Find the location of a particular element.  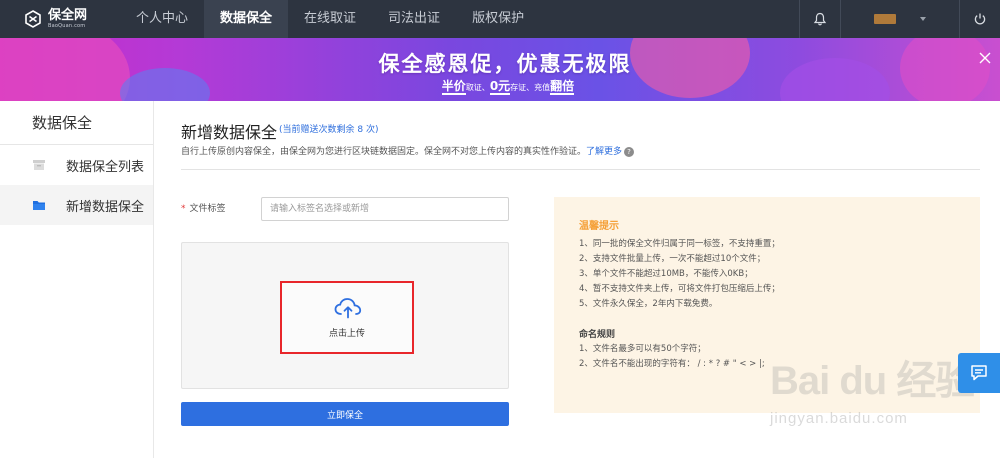

chat-icon is located at coordinates (979, 373).